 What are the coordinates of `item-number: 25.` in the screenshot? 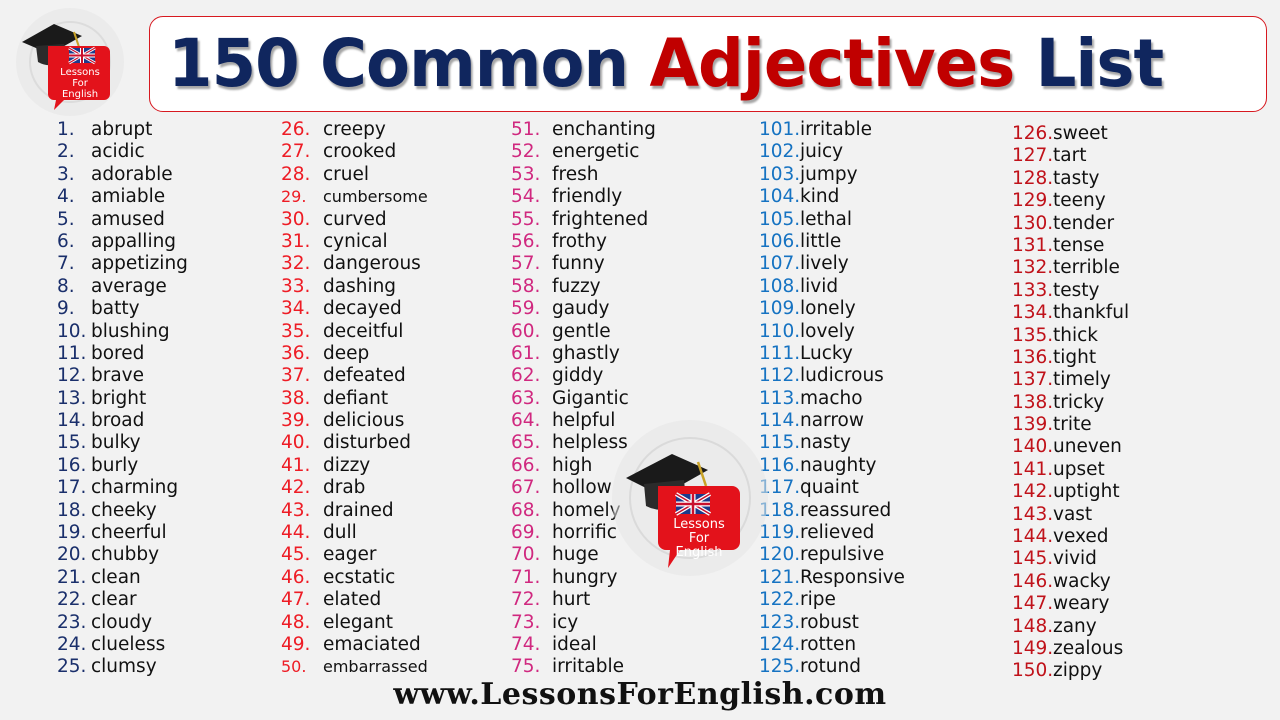 It's located at (72, 667).